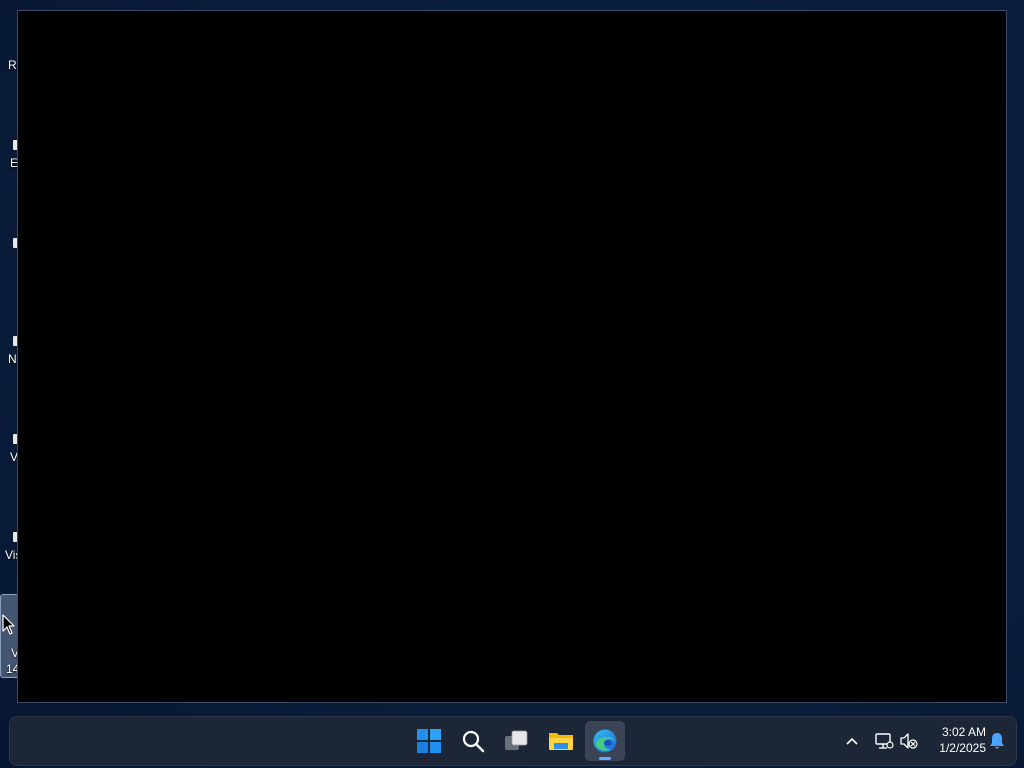 This screenshot has width=1024, height=768. I want to click on search-button, so click(473, 741).